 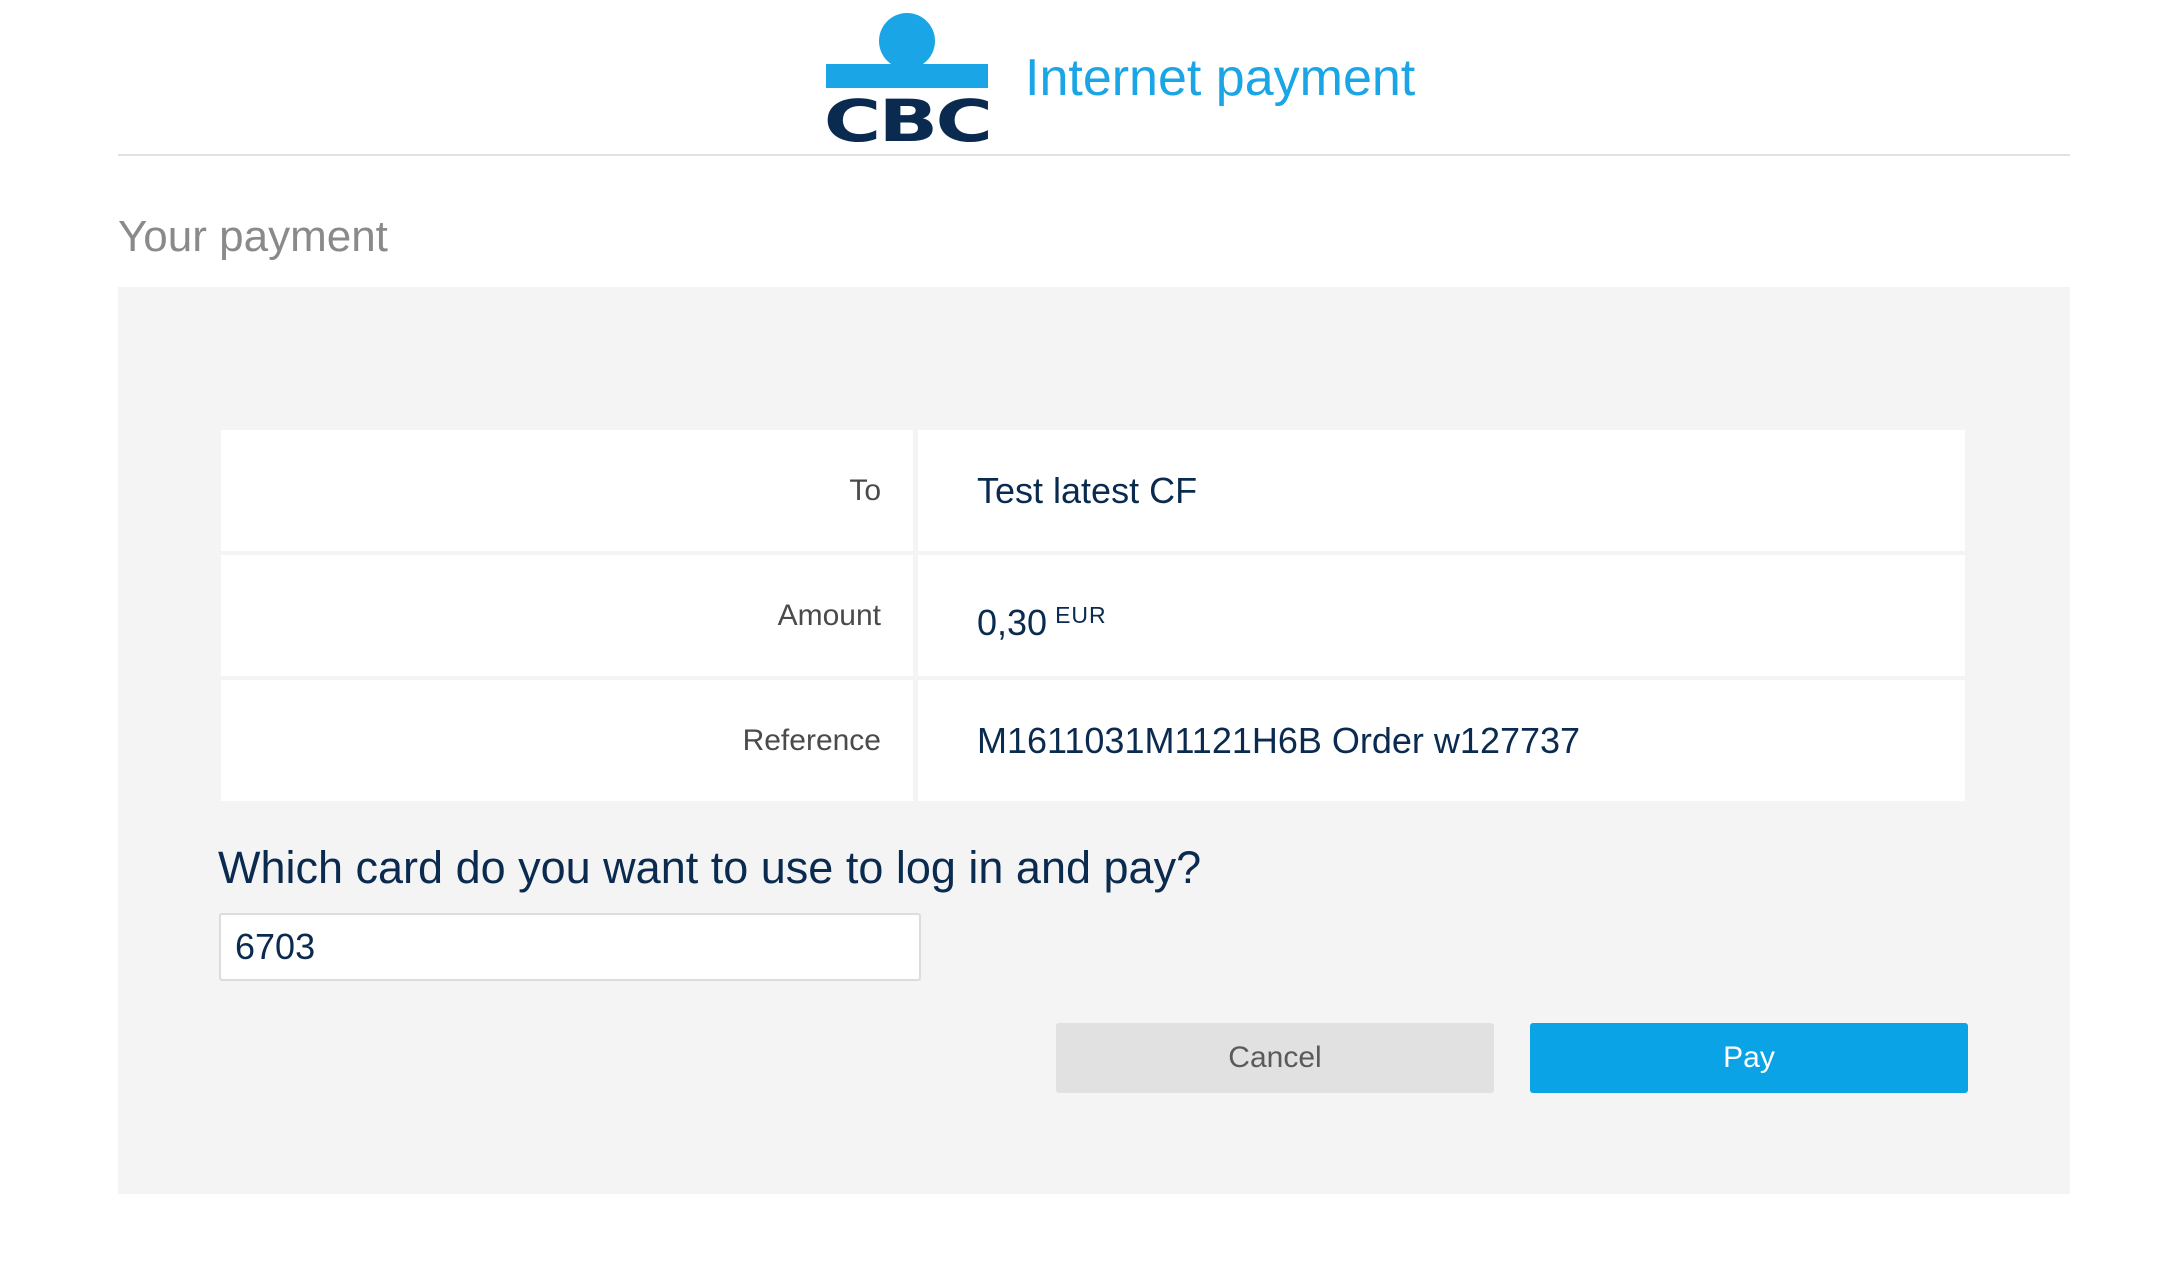 I want to click on card-number-input, so click(x=570, y=947).